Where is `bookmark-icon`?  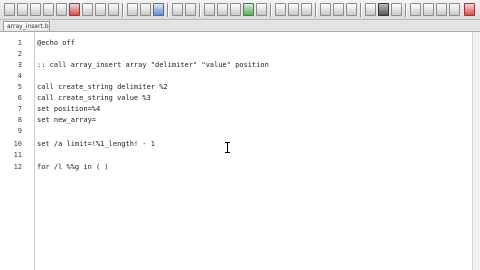
bookmark-icon is located at coordinates (209, 9).